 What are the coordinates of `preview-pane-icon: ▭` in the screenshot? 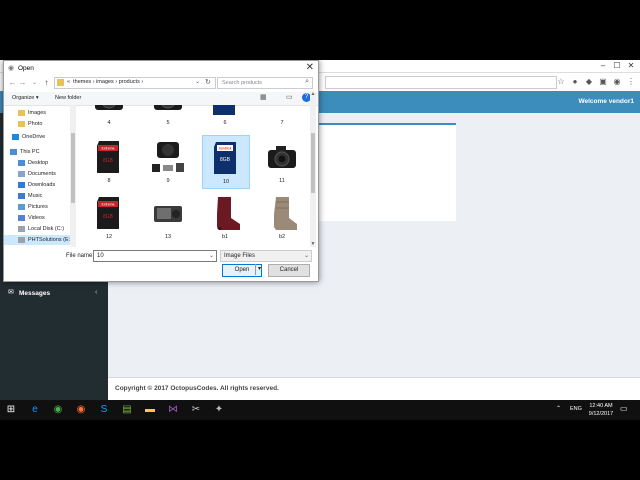 It's located at (291, 98).